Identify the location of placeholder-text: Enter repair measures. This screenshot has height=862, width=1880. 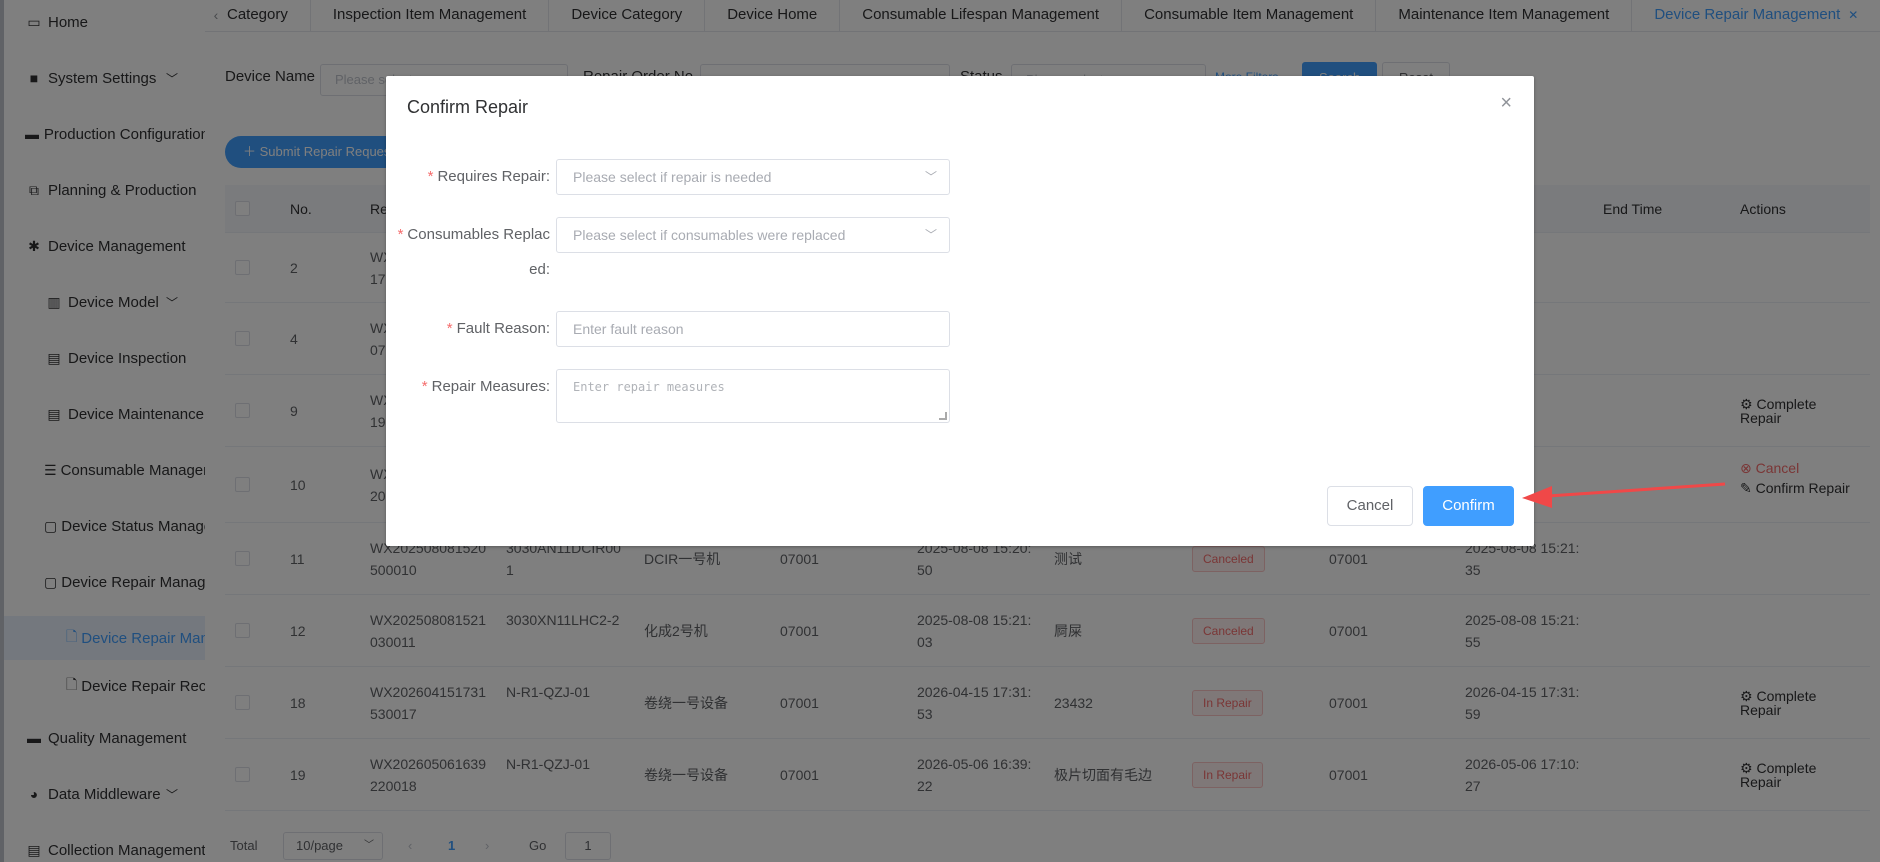
(649, 387).